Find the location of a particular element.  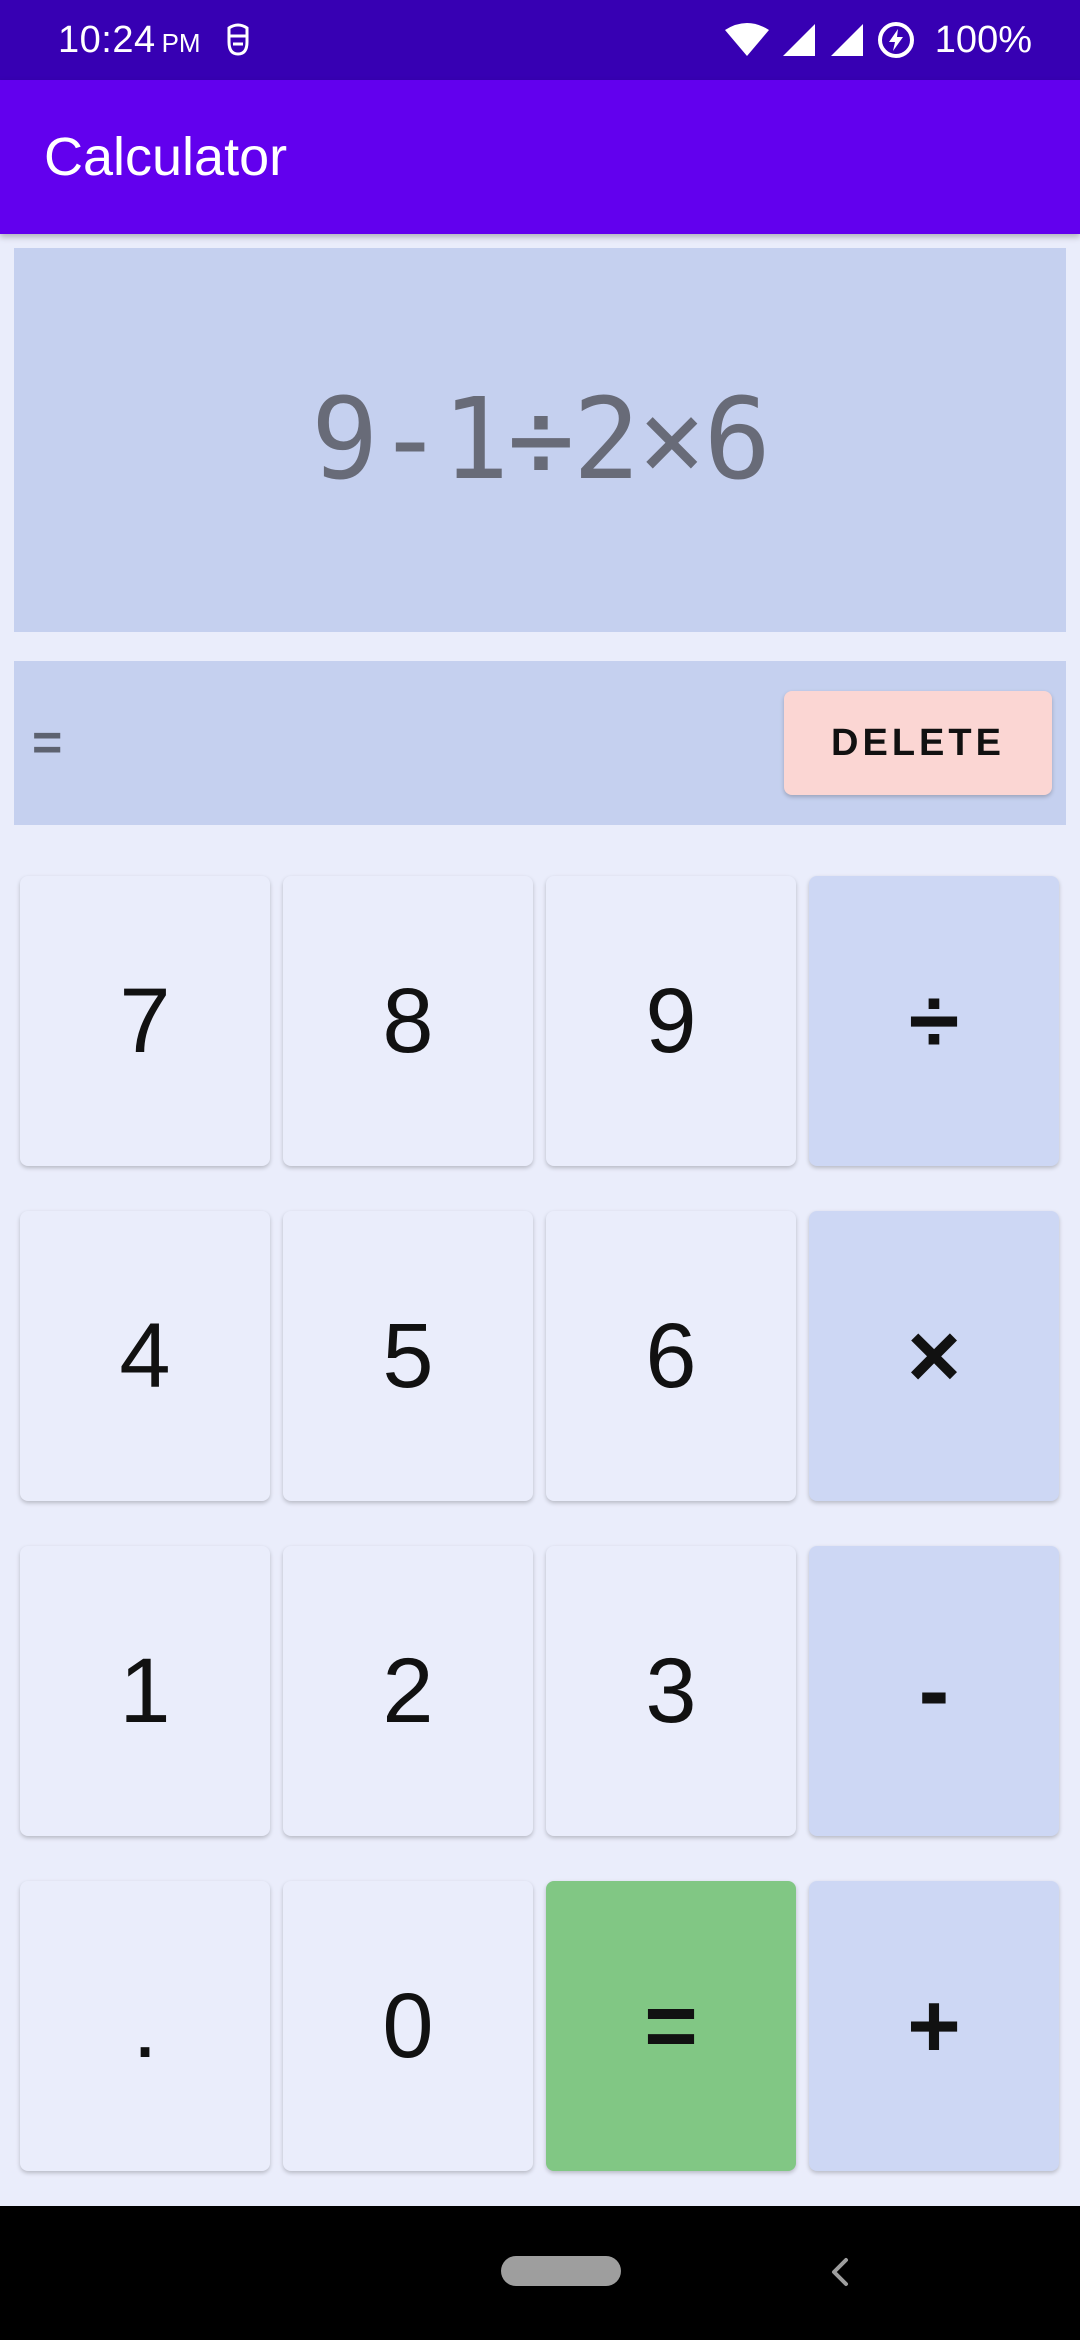

status-time: 10:24 is located at coordinates (107, 39).